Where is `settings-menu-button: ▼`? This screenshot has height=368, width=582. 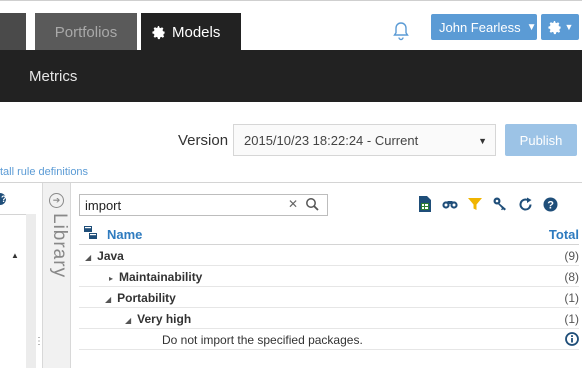
settings-menu-button: ▼ is located at coordinates (560, 27).